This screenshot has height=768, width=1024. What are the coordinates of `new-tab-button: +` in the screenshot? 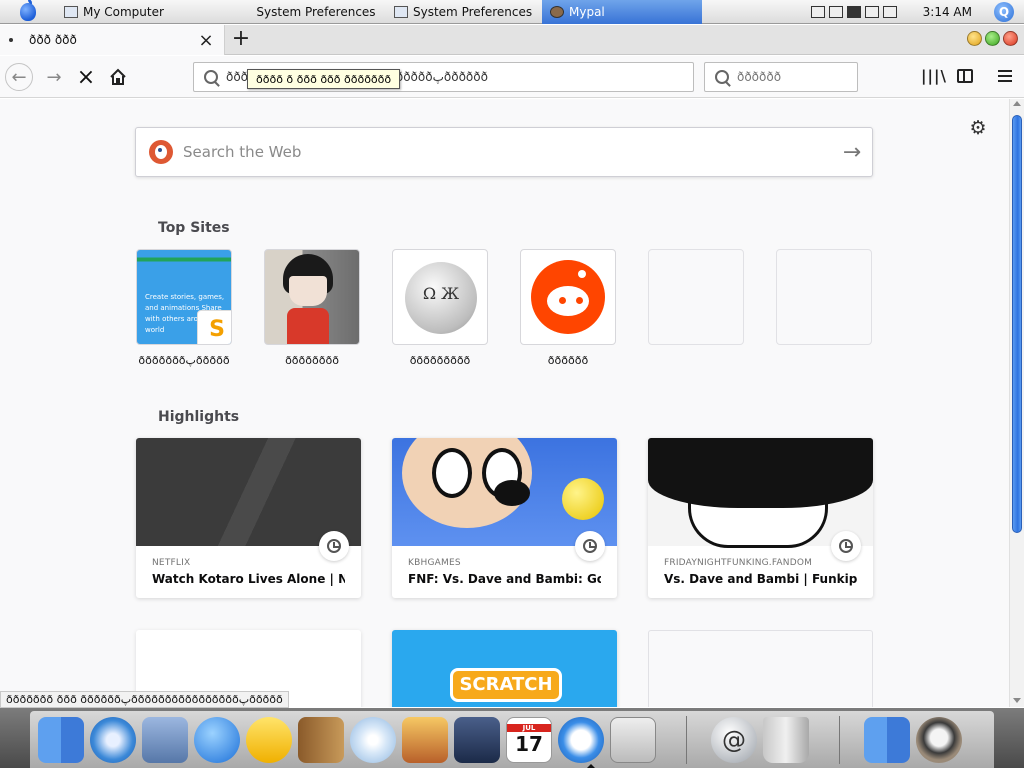 It's located at (241, 40).